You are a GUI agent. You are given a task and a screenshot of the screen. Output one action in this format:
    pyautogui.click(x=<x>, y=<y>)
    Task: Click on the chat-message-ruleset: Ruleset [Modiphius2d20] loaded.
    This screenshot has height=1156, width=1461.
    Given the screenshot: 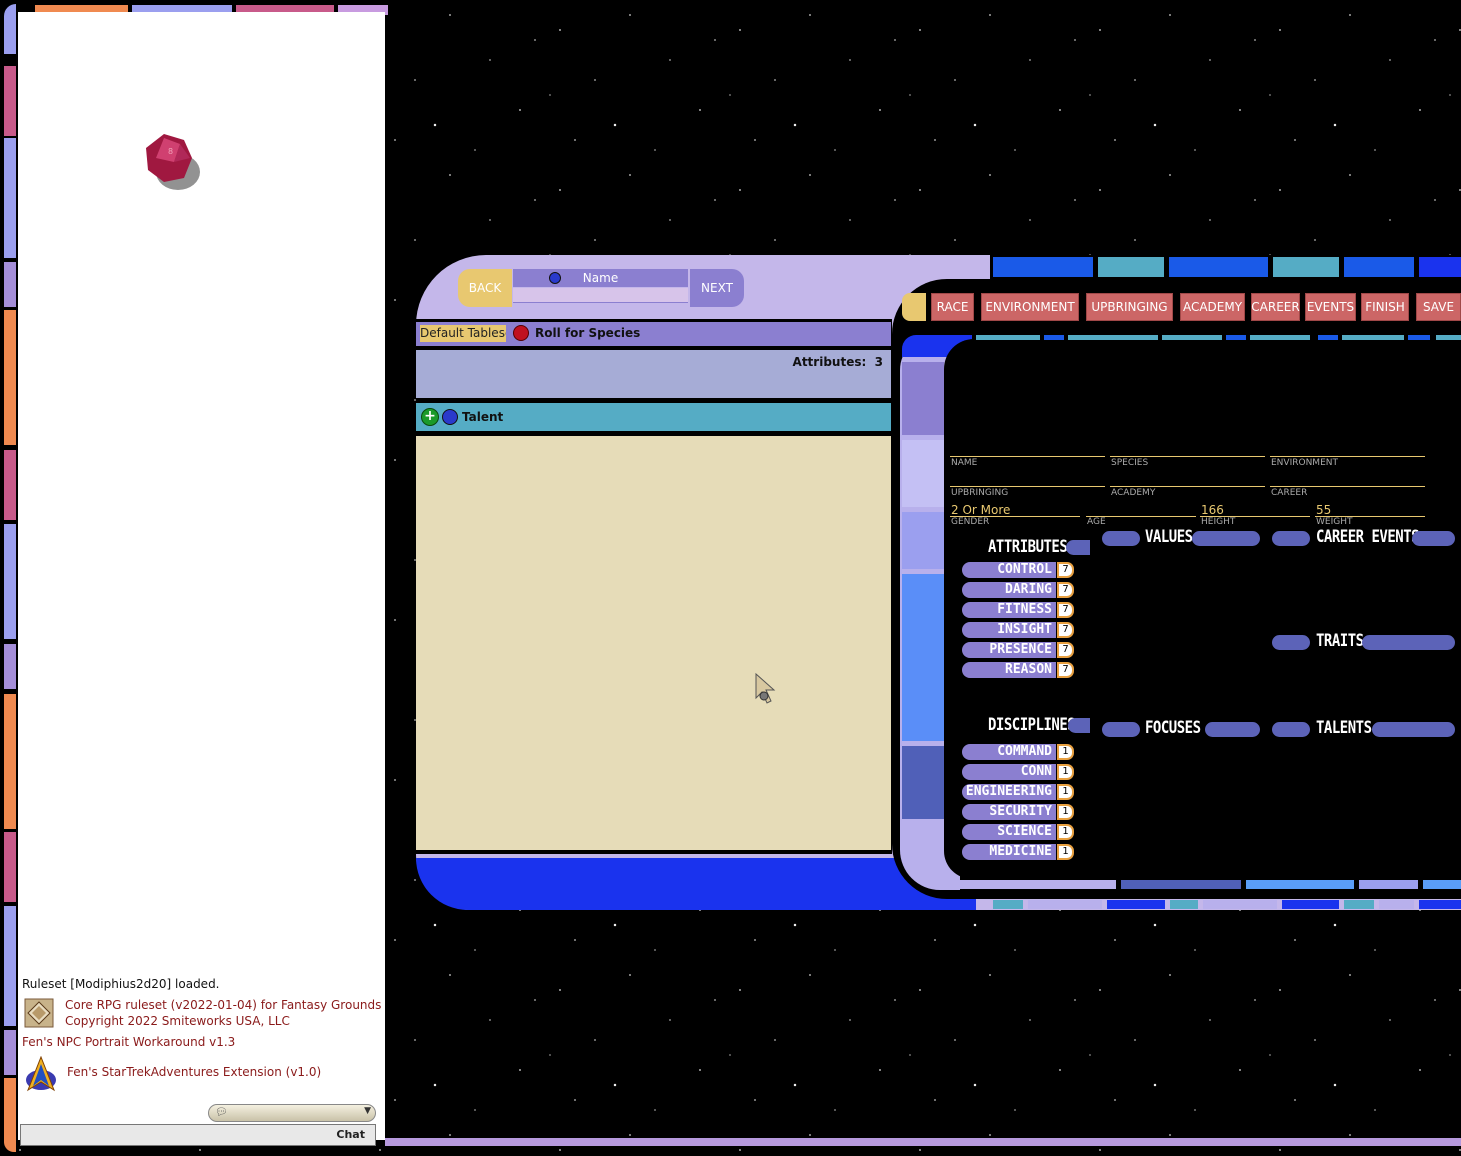 What is the action you would take?
    pyautogui.click(x=121, y=984)
    